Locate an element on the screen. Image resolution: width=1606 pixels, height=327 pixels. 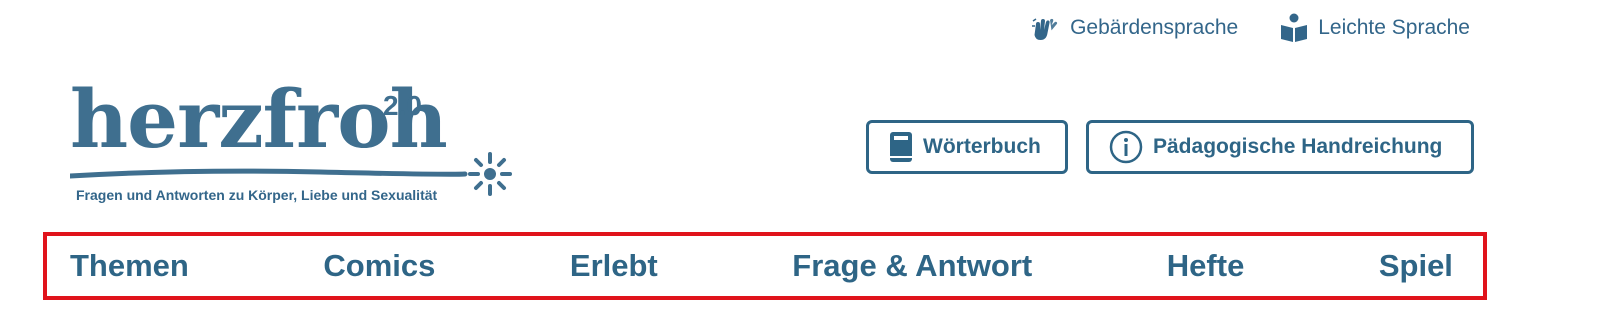
header-buttons: Wörterbuch Pädagogische Handreichung is located at coordinates (1170, 147).